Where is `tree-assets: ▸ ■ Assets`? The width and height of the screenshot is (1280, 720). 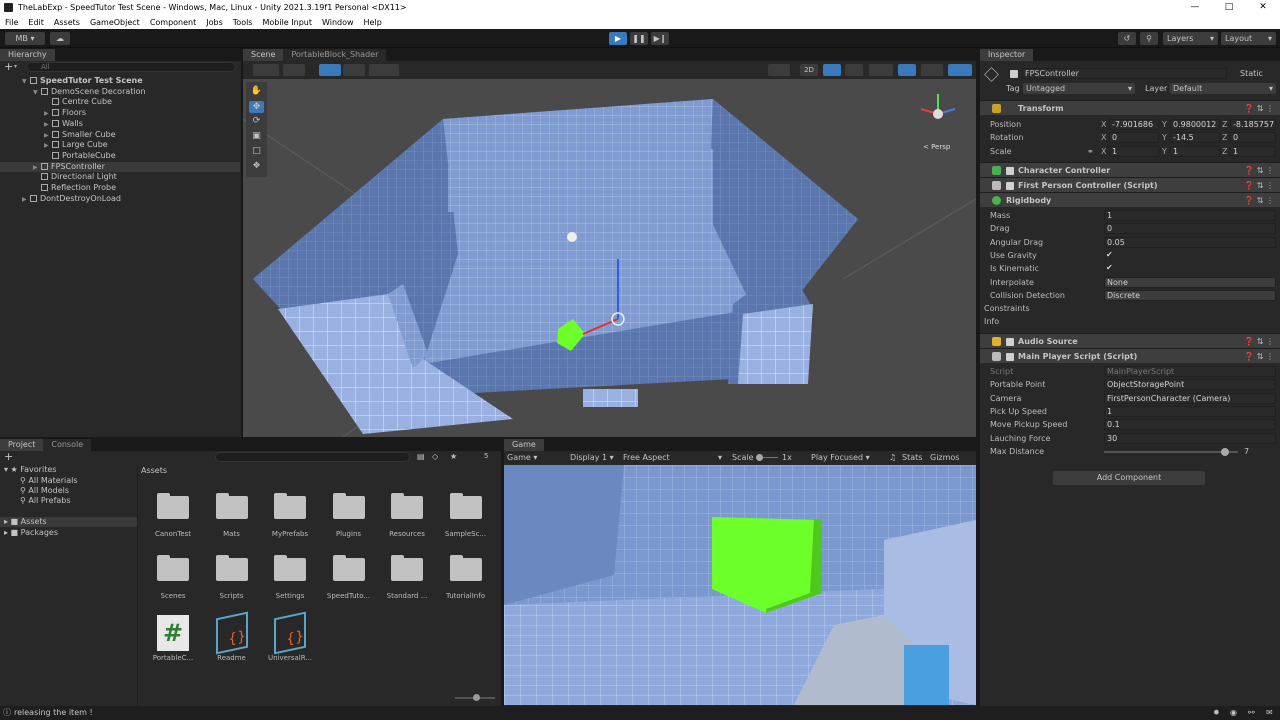
tree-assets: ▸ ■ Assets is located at coordinates (68, 522).